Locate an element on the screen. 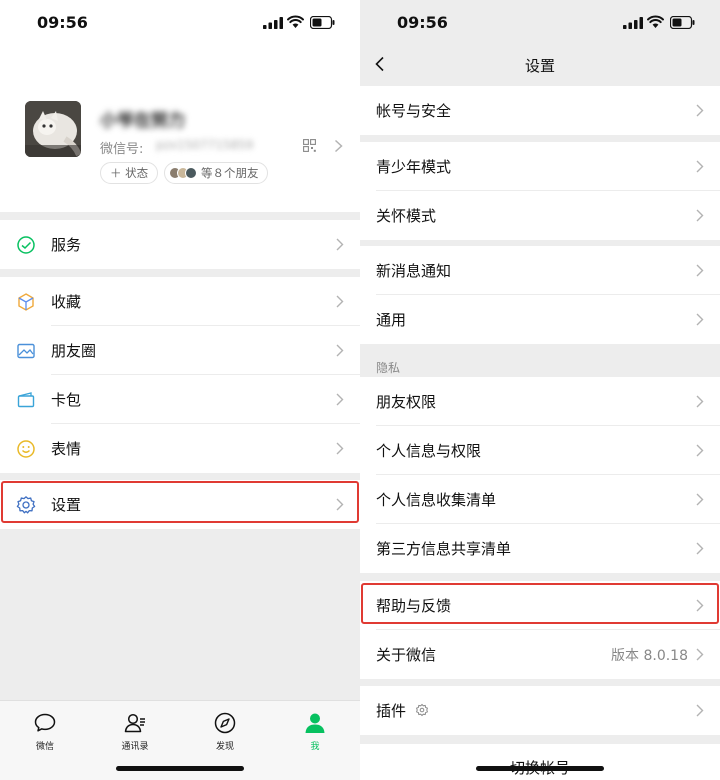 This screenshot has width=720, height=780. plugin-icon is located at coordinates (422, 710).